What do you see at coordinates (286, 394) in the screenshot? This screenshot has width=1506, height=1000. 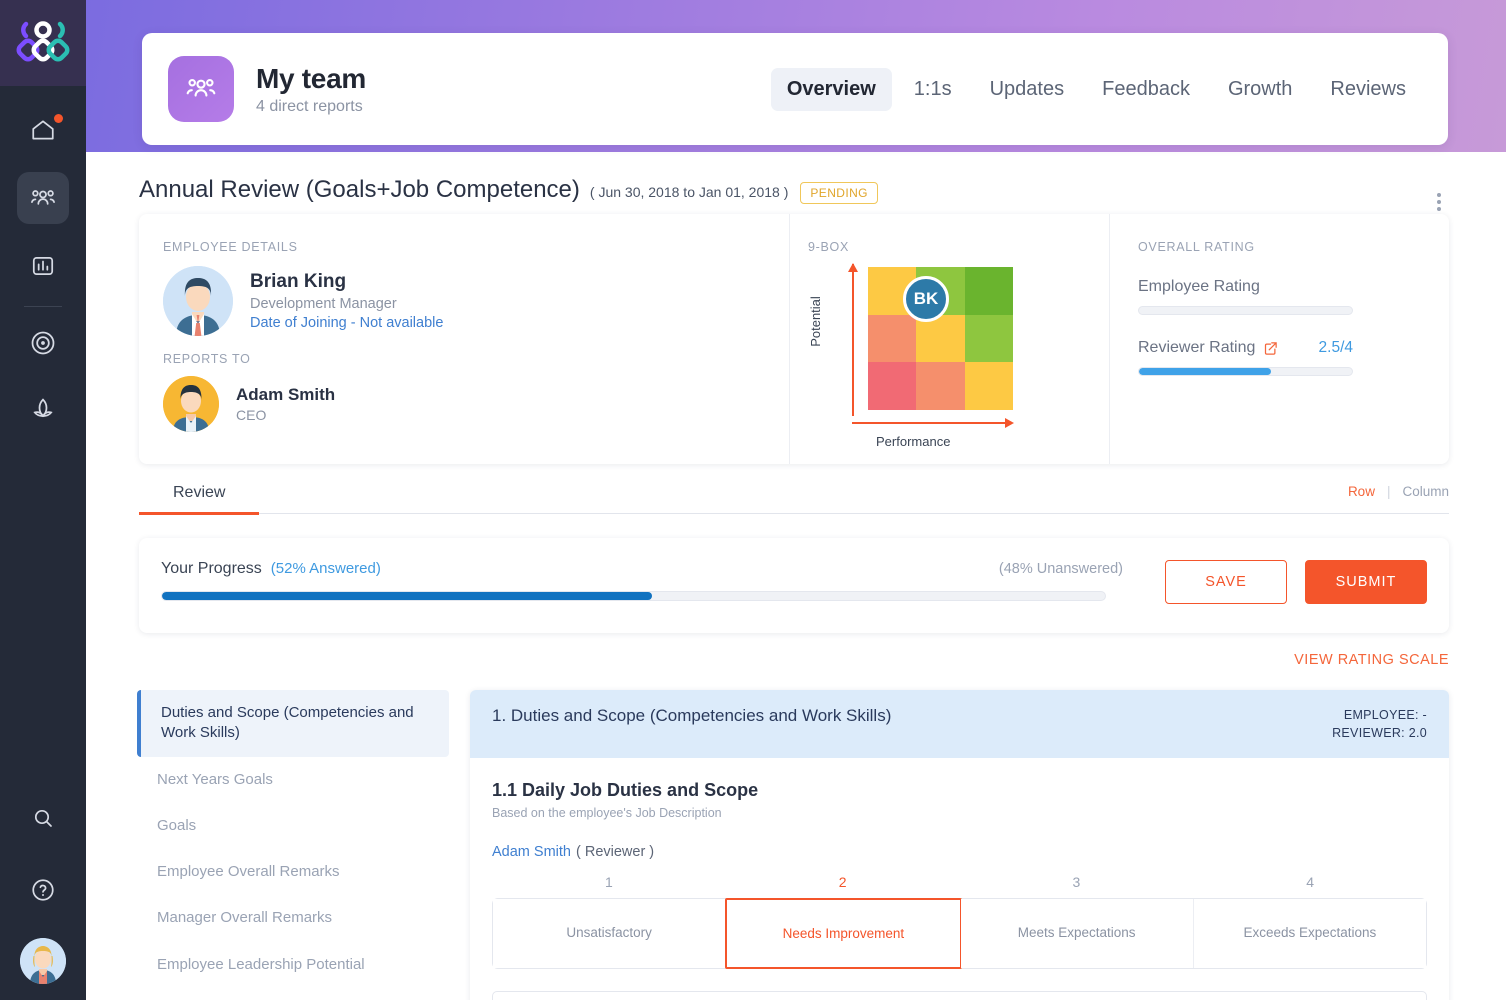 I see `manager-name: Adam Smith` at bounding box center [286, 394].